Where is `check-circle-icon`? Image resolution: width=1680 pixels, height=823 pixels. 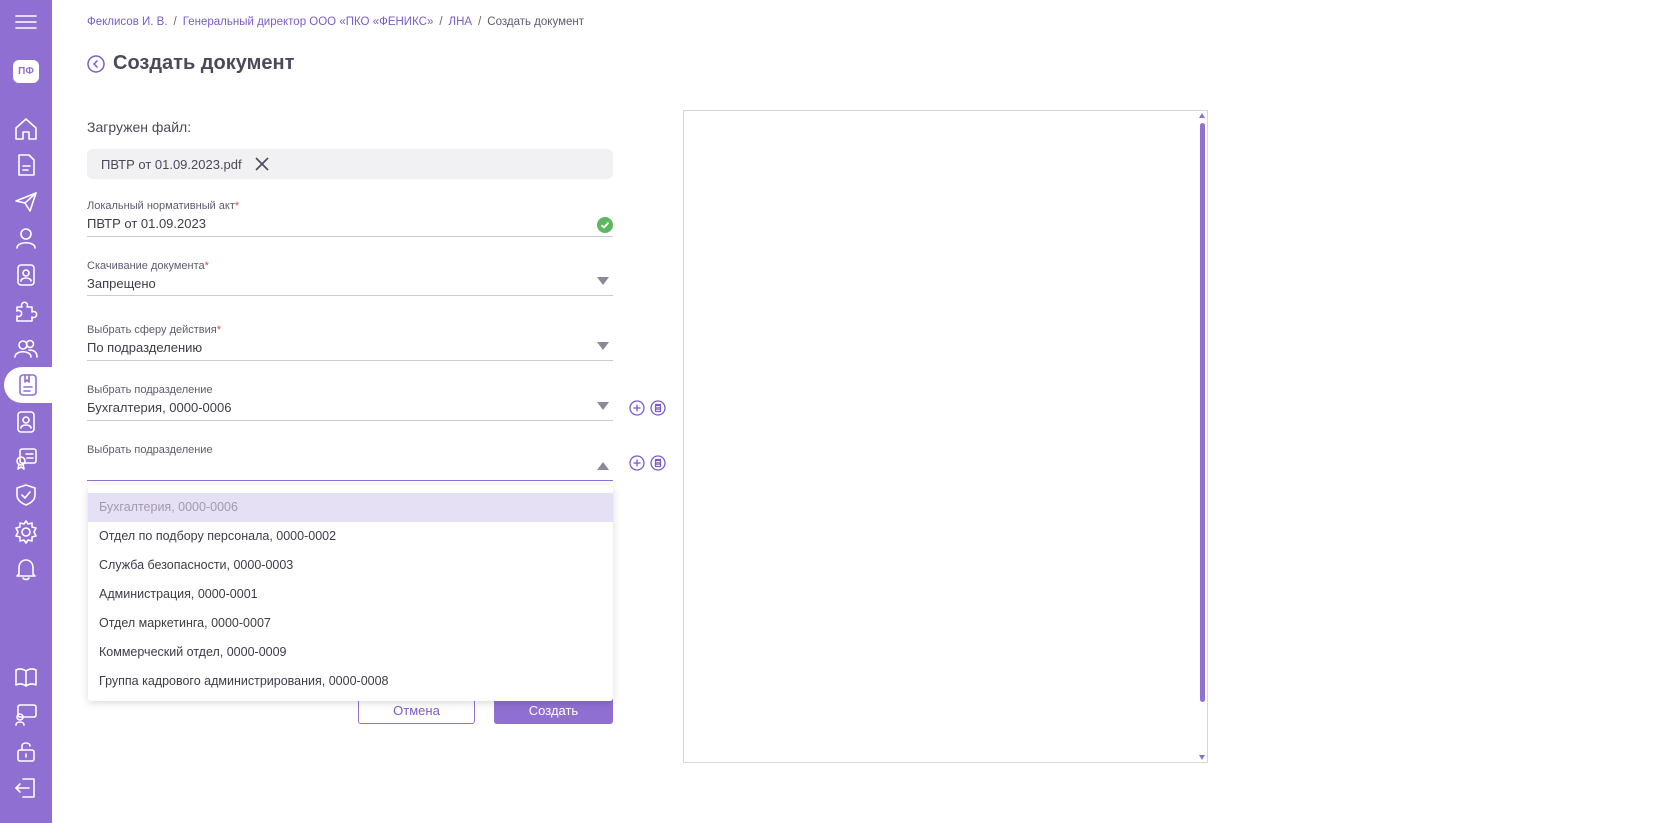
check-circle-icon is located at coordinates (605, 225).